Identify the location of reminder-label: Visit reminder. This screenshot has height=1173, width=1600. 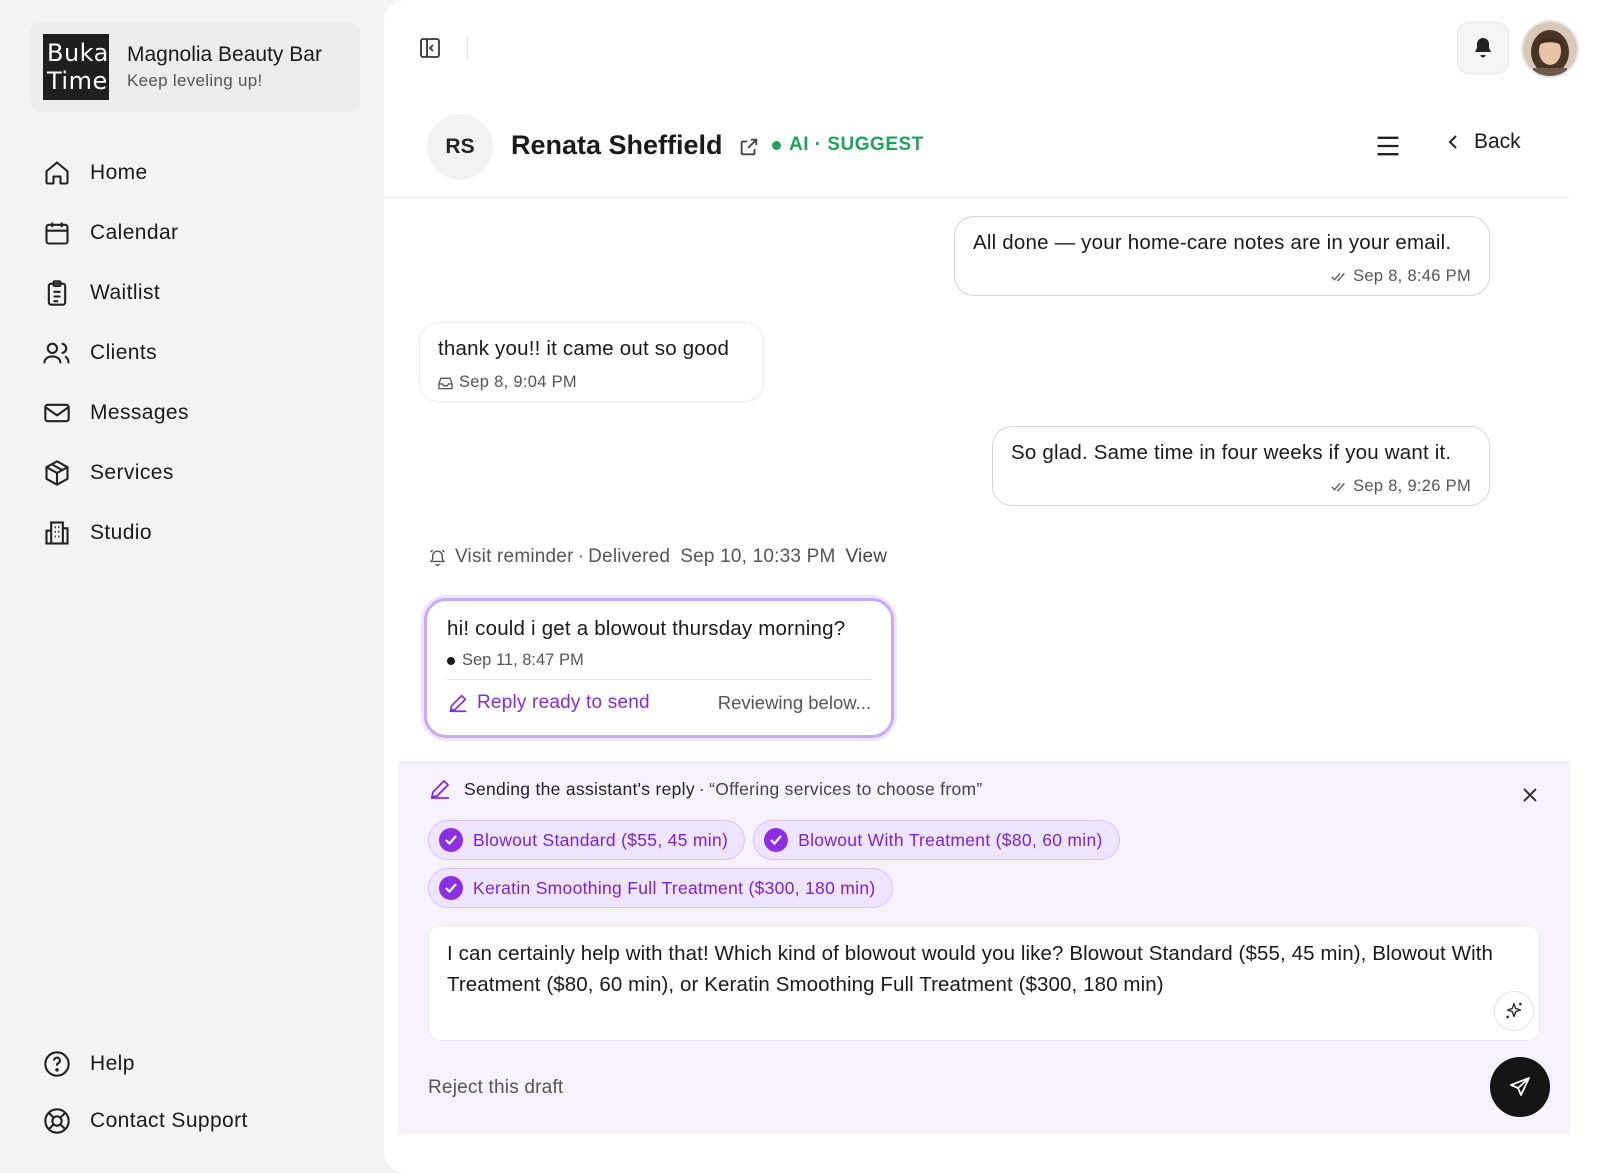
(514, 556).